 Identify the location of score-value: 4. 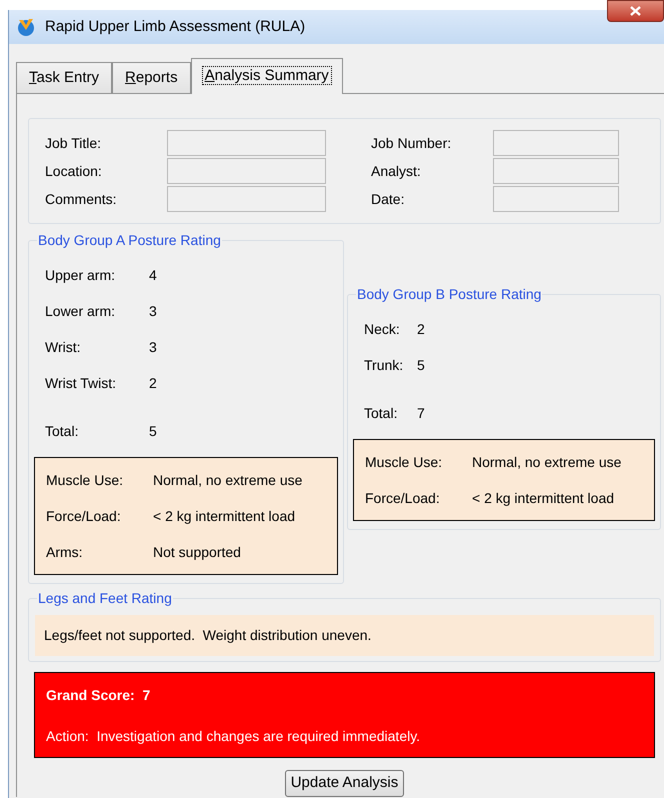
(153, 275).